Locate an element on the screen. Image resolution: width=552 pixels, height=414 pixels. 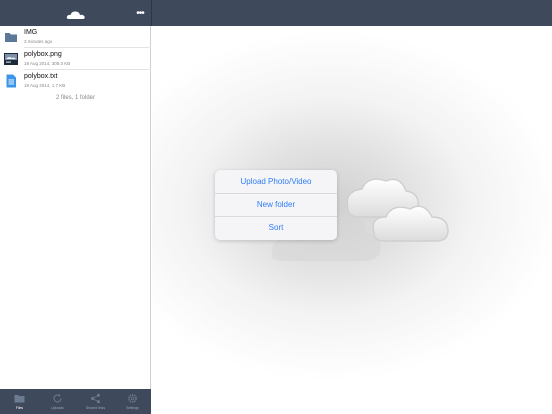
new-folder-button: New folder is located at coordinates (276, 204).